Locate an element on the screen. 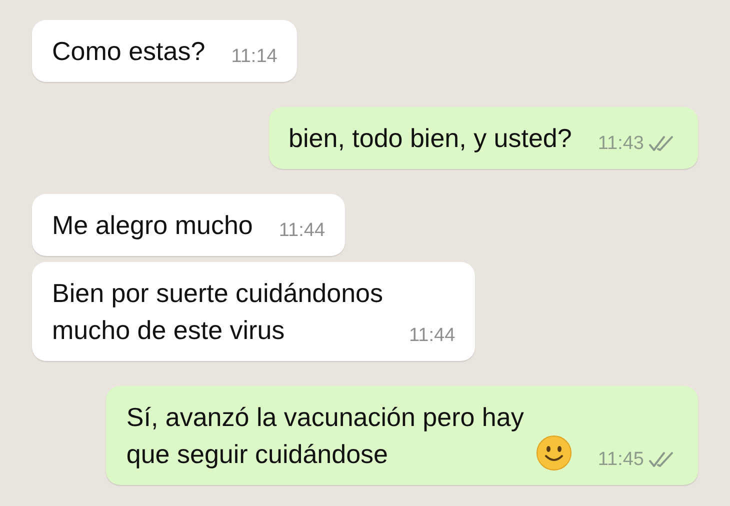 Image resolution: width=730 pixels, height=506 pixels. message-text: Como estas? is located at coordinates (129, 51).